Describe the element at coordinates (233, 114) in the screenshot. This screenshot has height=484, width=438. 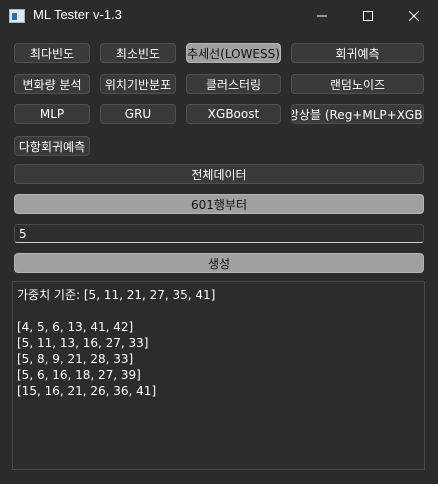
I see `xgboost-button: XGBoost` at that location.